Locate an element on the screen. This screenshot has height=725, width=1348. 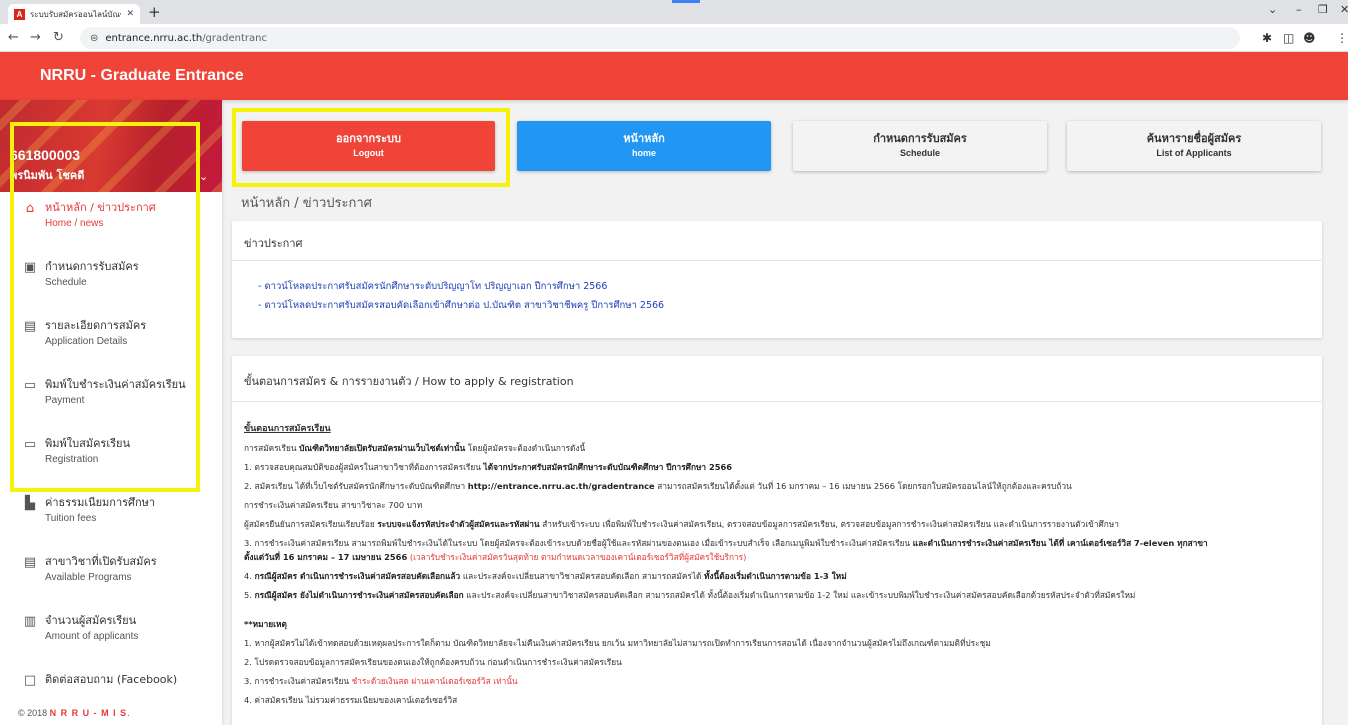
url-field: ⊜ entrance.nrru.ac.th/gradentranc is located at coordinates (660, 38).